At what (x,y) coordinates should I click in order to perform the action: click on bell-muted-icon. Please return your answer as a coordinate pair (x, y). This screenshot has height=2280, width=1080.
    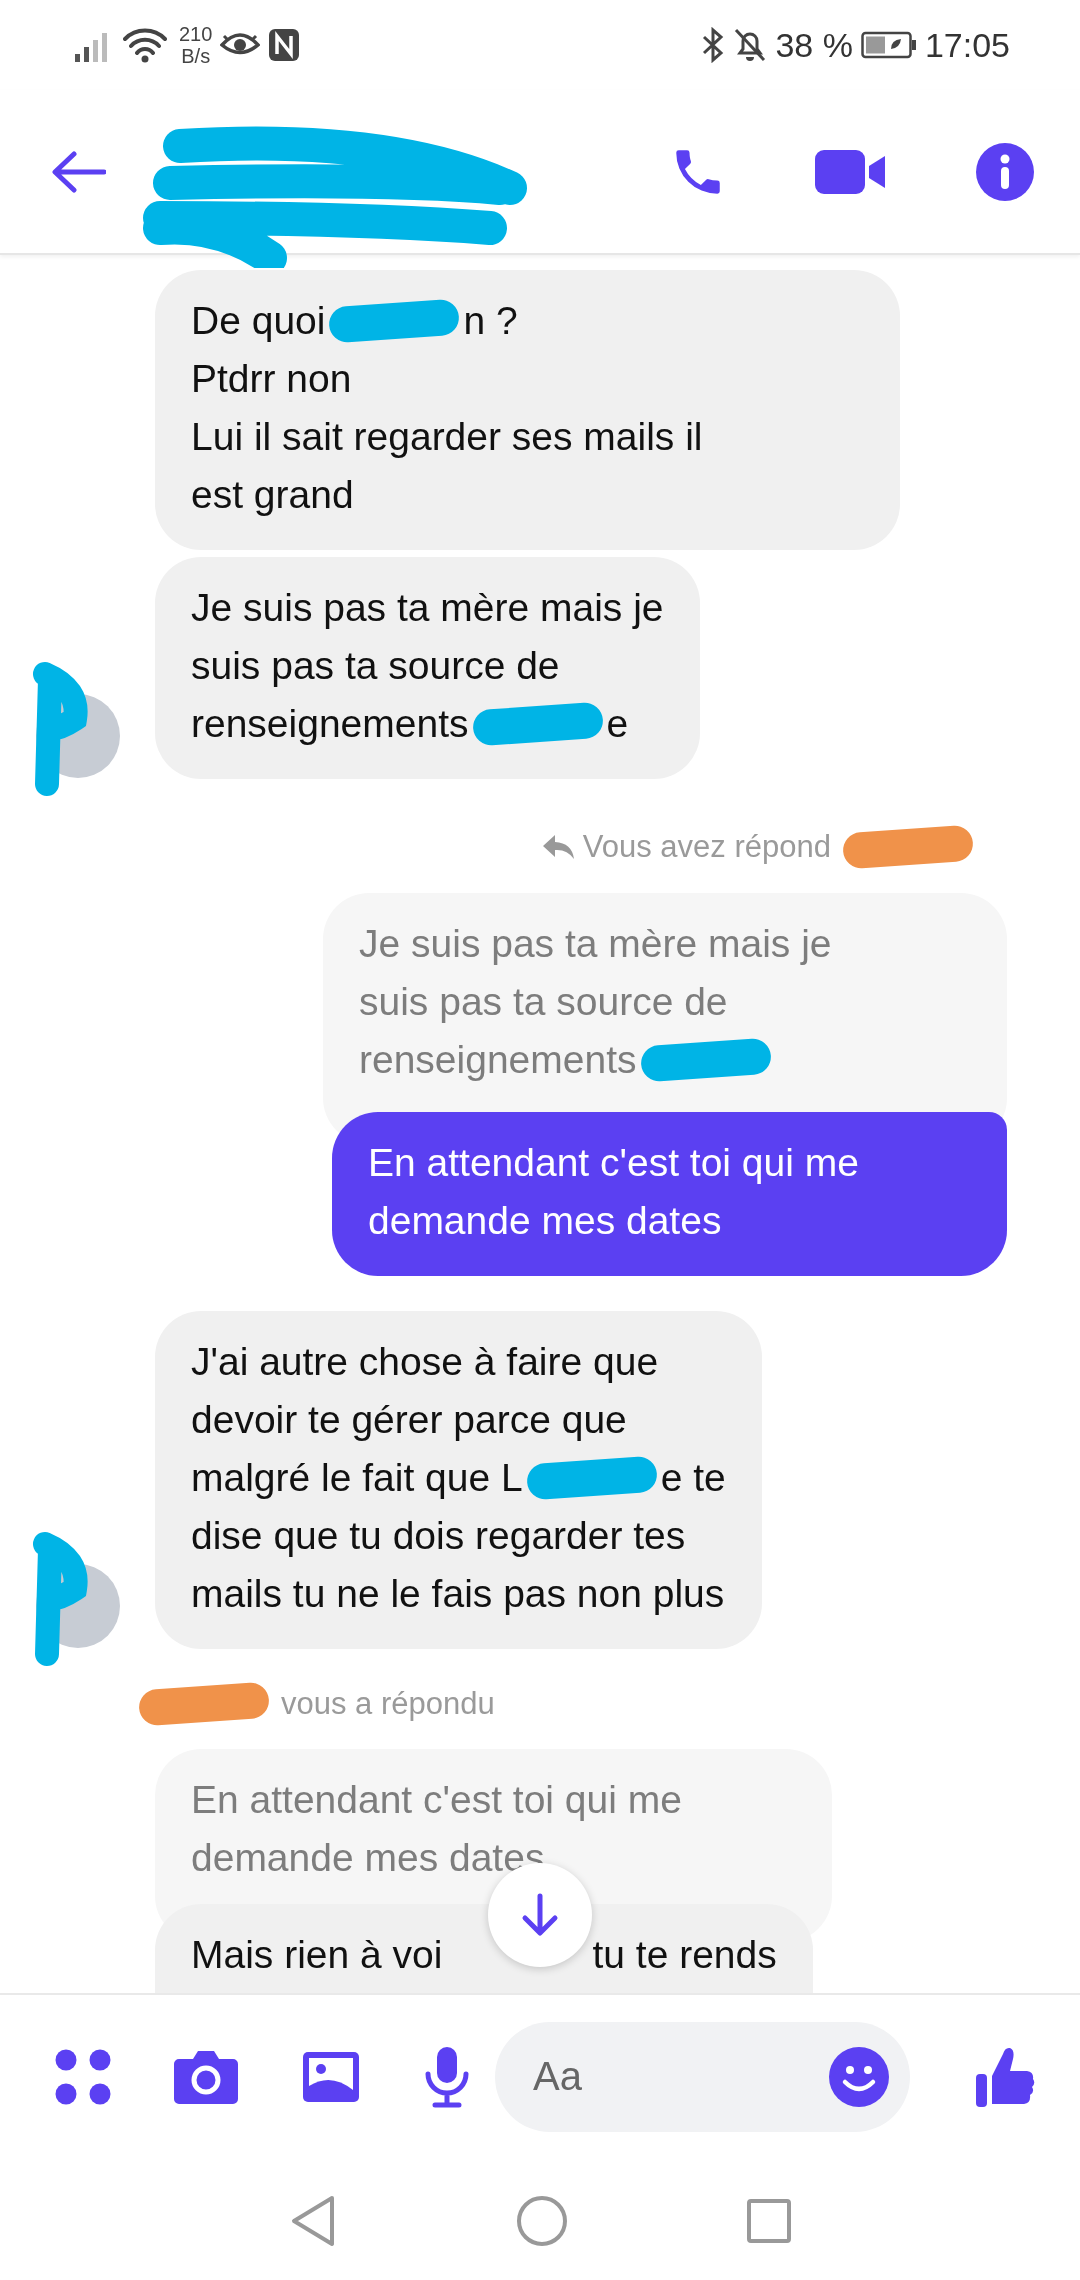
    Looking at the image, I should click on (750, 45).